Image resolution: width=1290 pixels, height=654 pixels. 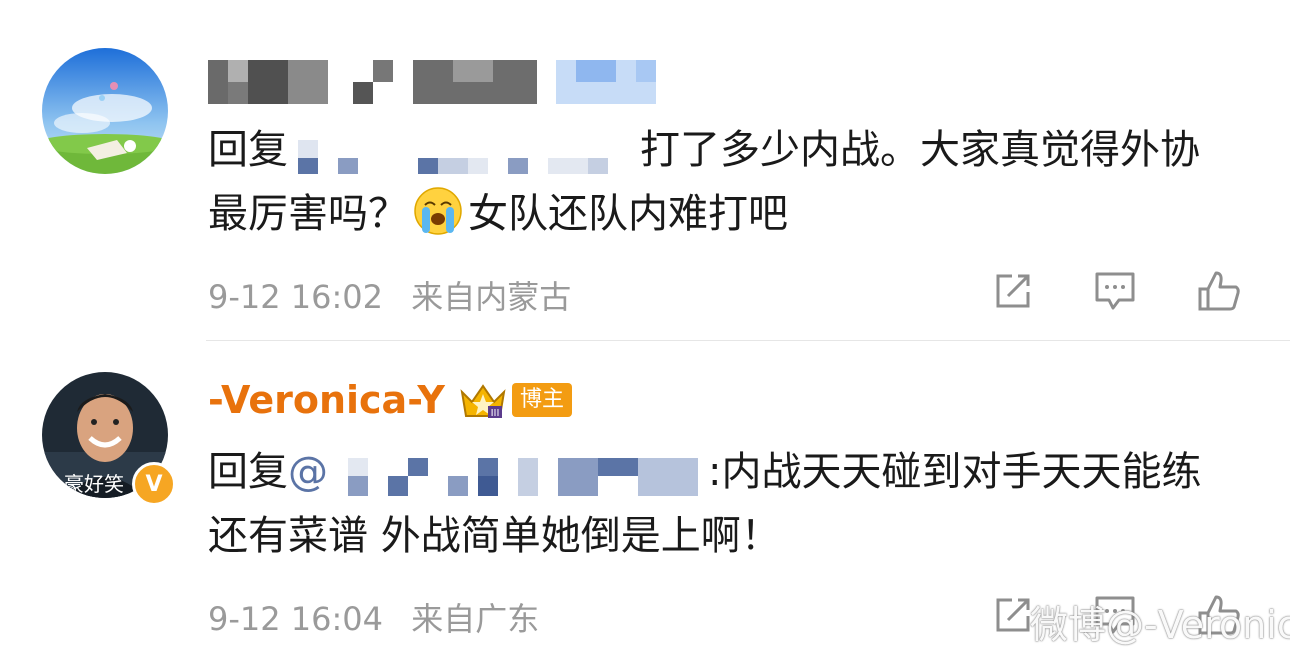 What do you see at coordinates (308, 472) in the screenshot?
I see `mention-at: @` at bounding box center [308, 472].